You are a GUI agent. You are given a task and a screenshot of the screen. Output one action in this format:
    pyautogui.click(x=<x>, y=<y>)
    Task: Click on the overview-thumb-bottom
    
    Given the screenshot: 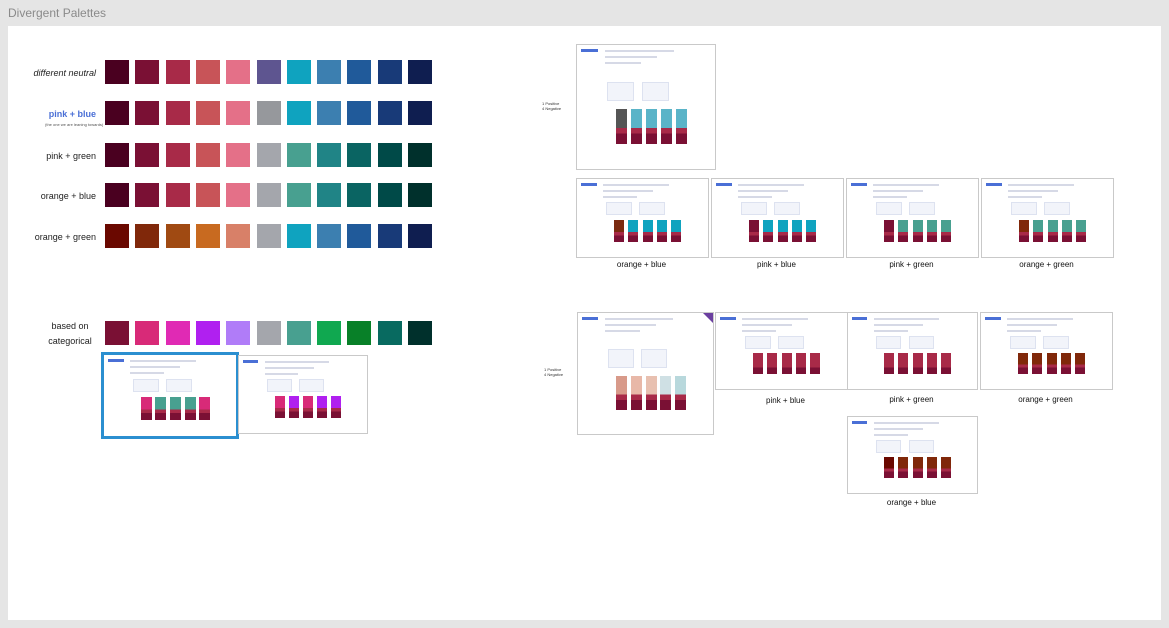 What is the action you would take?
    pyautogui.click(x=645, y=373)
    